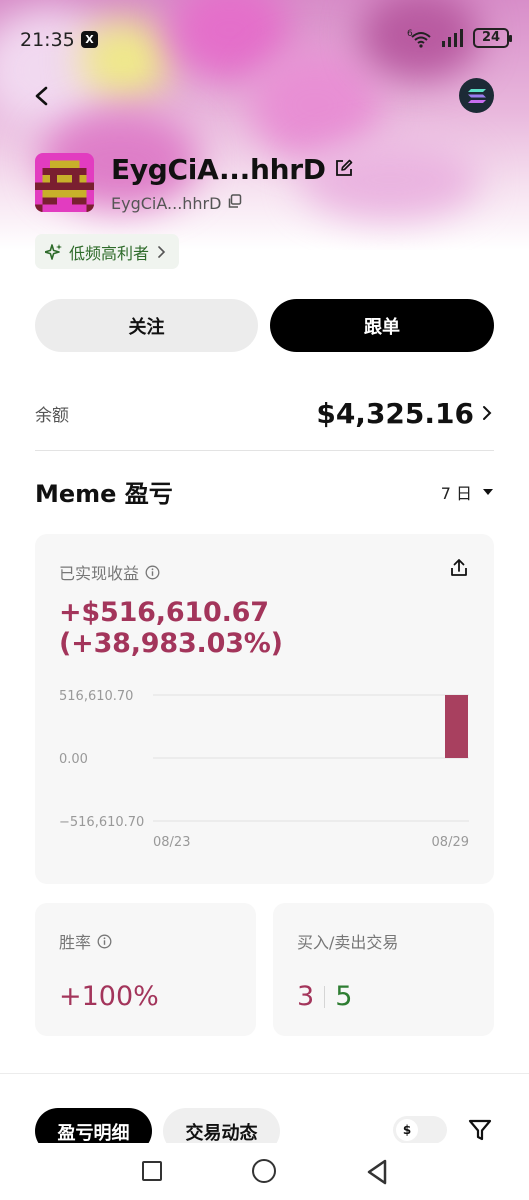 The width and height of the screenshot is (529, 1200). What do you see at coordinates (264, 450) in the screenshot?
I see `divider` at bounding box center [264, 450].